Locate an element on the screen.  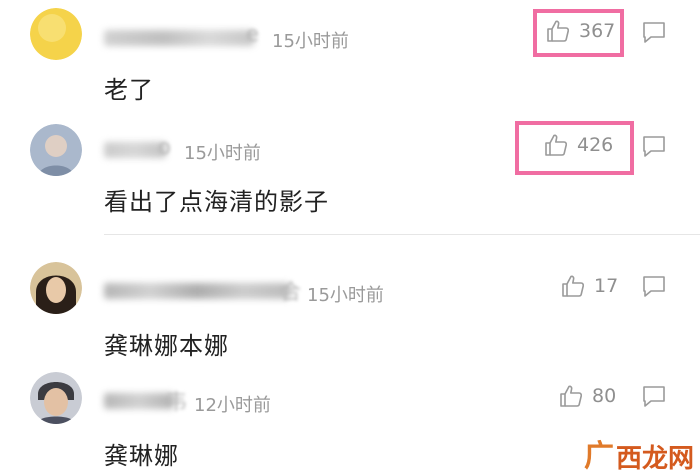
site-watermark: 广 西龙网 is located at coordinates (638, 456).